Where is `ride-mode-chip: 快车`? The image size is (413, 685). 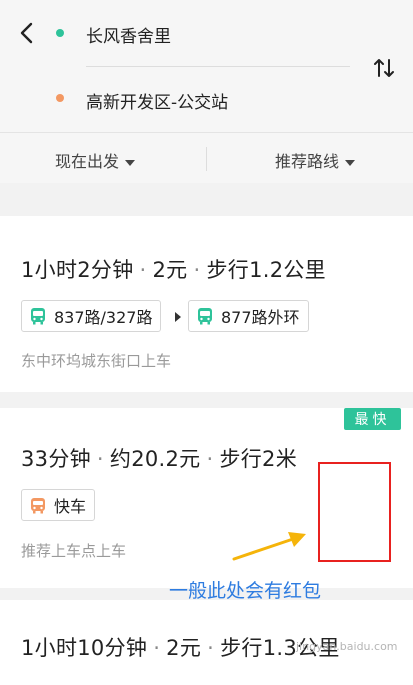
ride-mode-chip: 快车 is located at coordinates (58, 505).